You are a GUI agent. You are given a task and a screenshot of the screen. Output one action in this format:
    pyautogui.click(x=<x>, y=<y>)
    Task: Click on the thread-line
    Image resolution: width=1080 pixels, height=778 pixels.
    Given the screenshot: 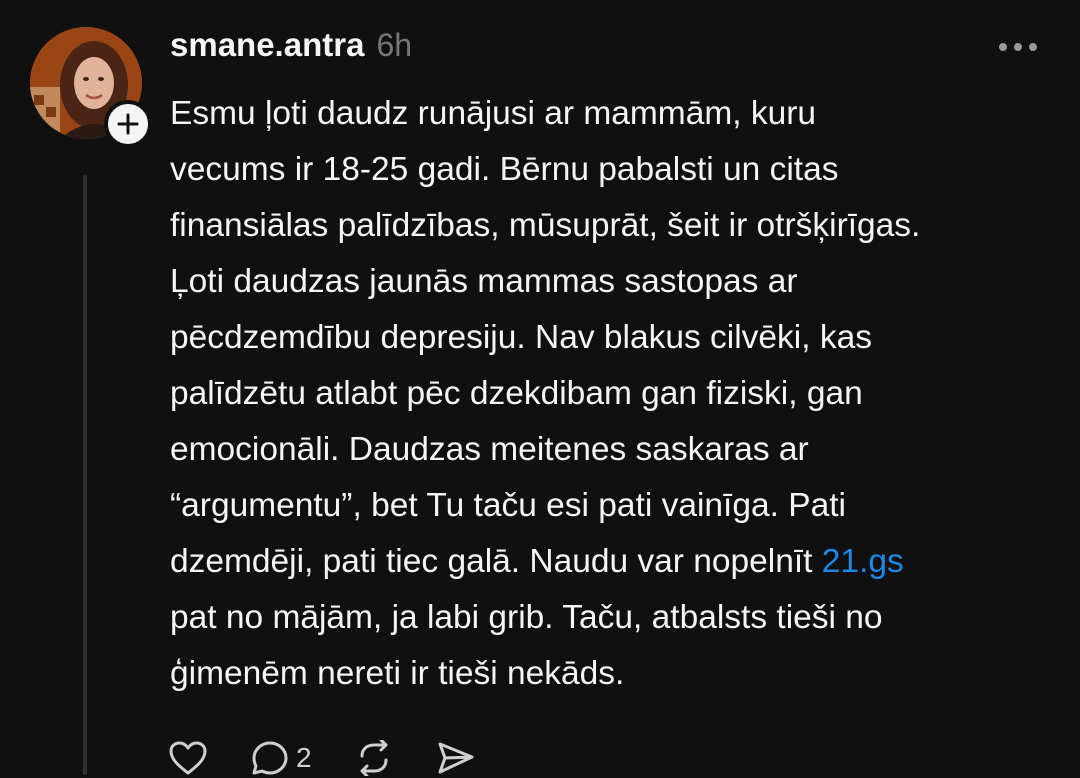 What is the action you would take?
    pyautogui.click(x=85, y=475)
    